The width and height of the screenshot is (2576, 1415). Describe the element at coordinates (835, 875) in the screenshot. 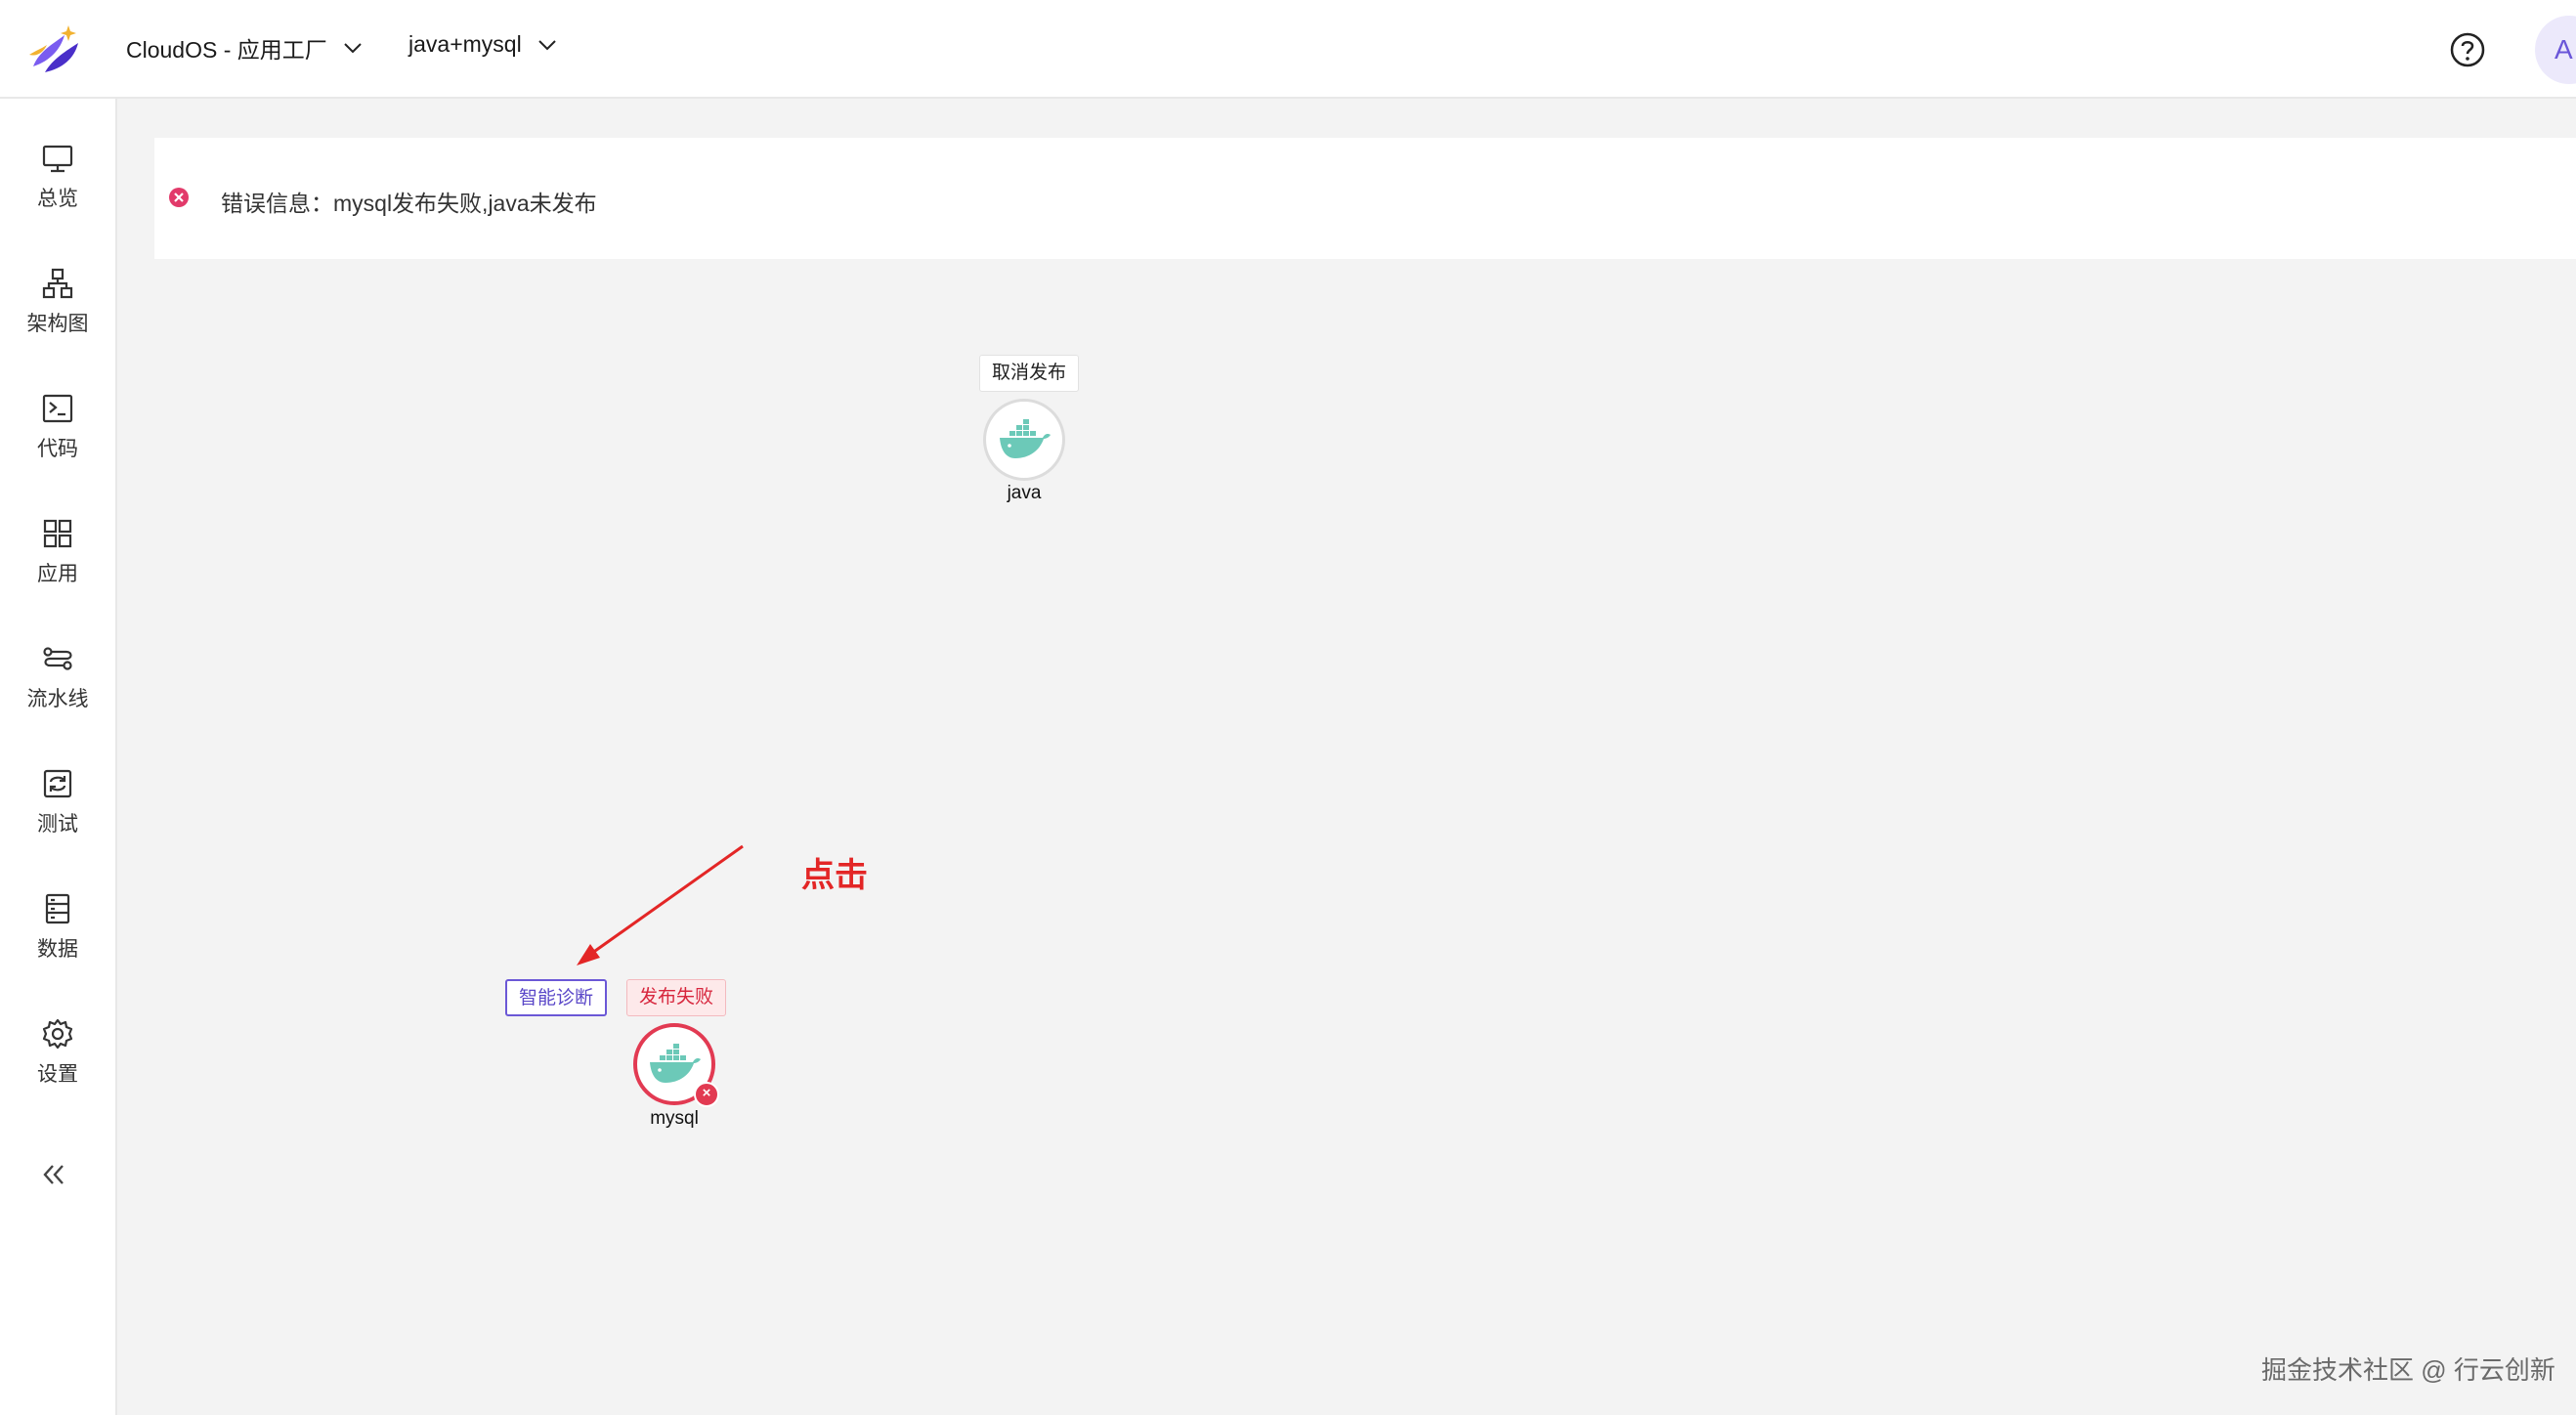

I see `annotation-text: 点击` at that location.